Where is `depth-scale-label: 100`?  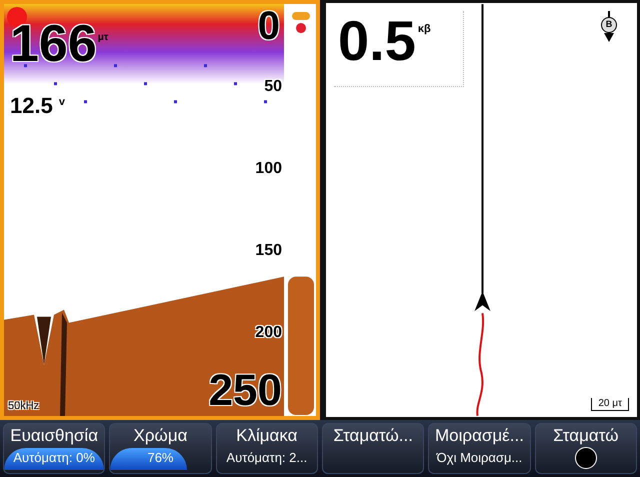
depth-scale-label: 100 is located at coordinates (268, 169).